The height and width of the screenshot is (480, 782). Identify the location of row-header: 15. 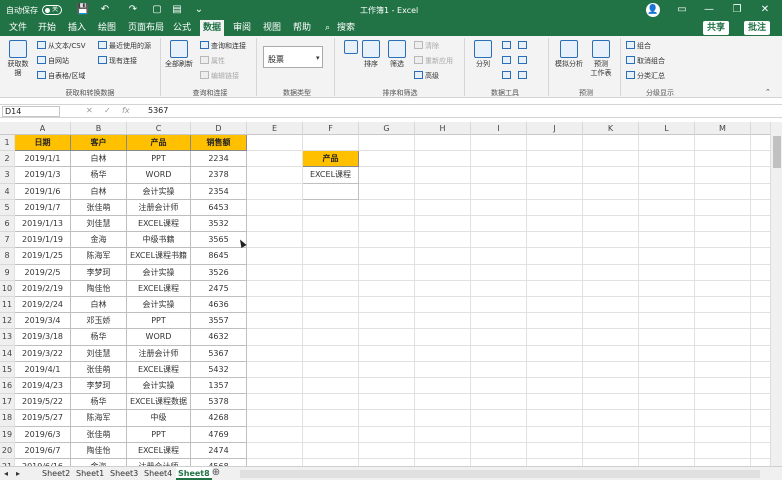
(7, 369).